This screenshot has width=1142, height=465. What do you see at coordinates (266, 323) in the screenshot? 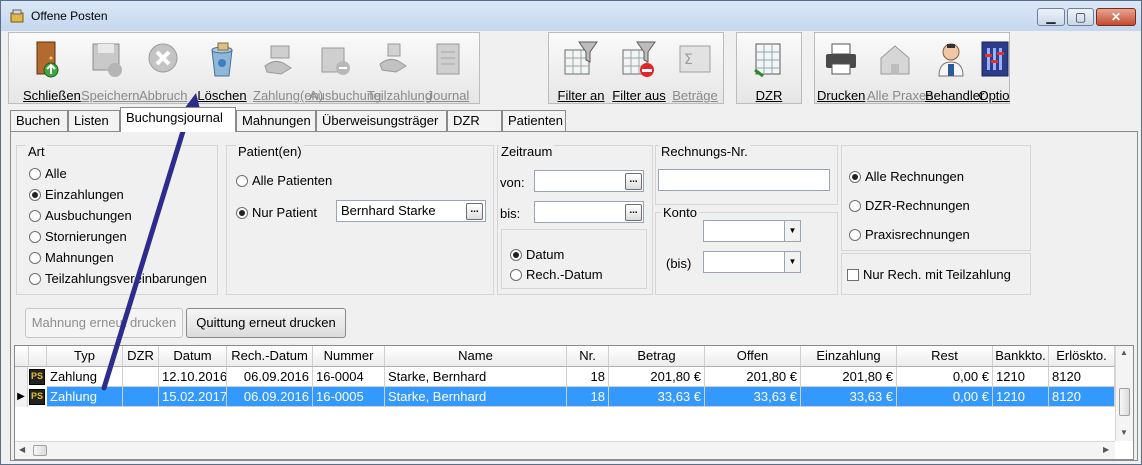
I see `quittung-erneut-drucken-button: Quittung erneut drucken` at bounding box center [266, 323].